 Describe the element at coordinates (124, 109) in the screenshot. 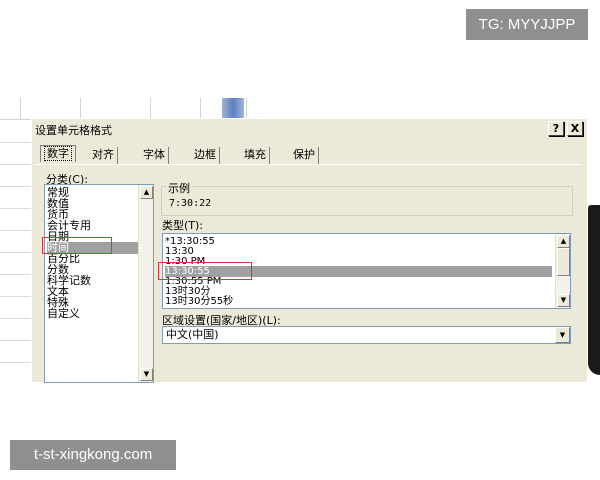

I see `sheet-column-headers` at that location.